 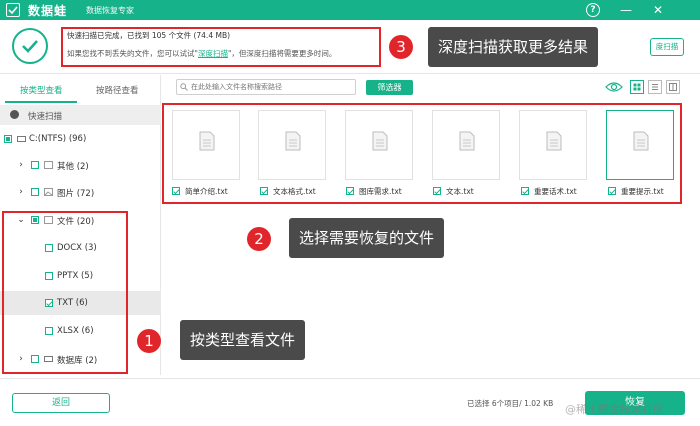 What do you see at coordinates (48, 11) in the screenshot?
I see `app-name: 数据蛙` at bounding box center [48, 11].